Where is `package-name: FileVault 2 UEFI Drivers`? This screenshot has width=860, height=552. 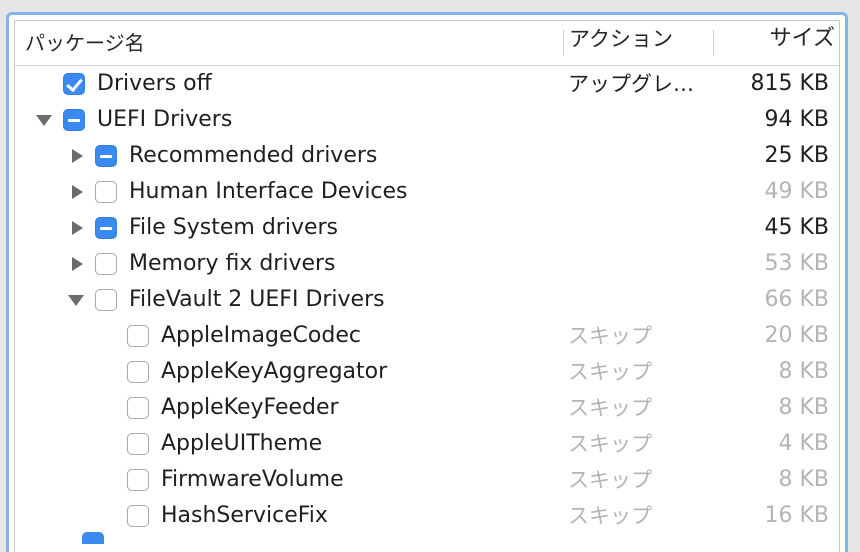 package-name: FileVault 2 UEFI Drivers is located at coordinates (257, 299).